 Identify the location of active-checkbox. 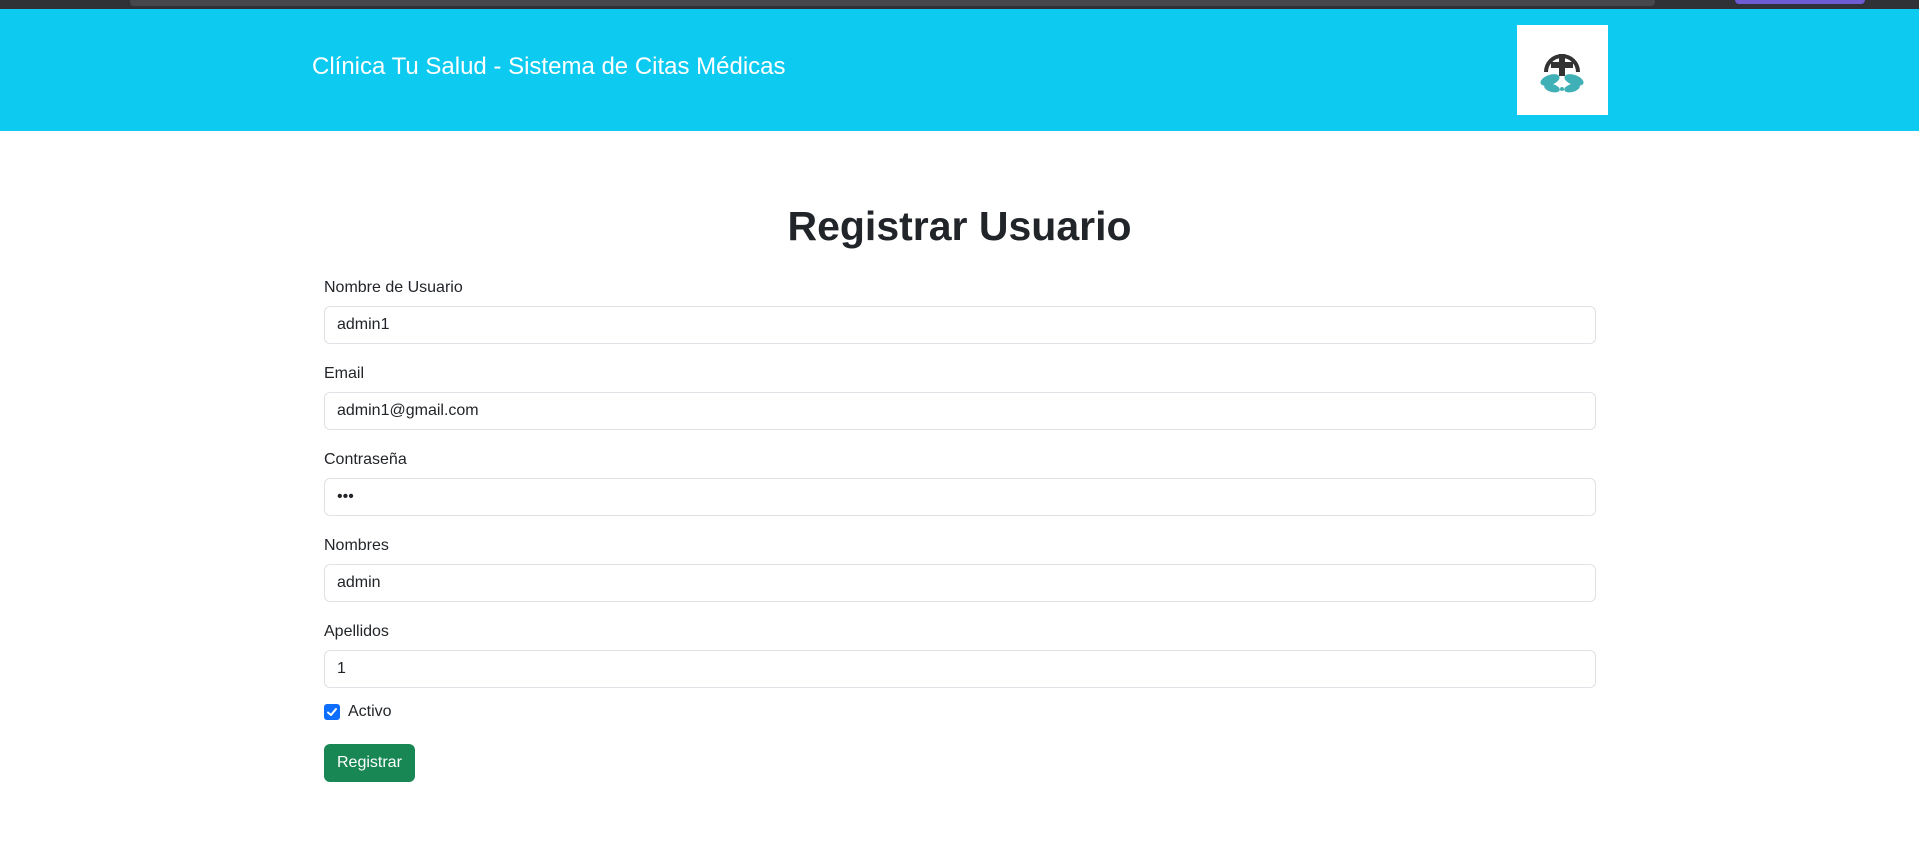
(332, 712).